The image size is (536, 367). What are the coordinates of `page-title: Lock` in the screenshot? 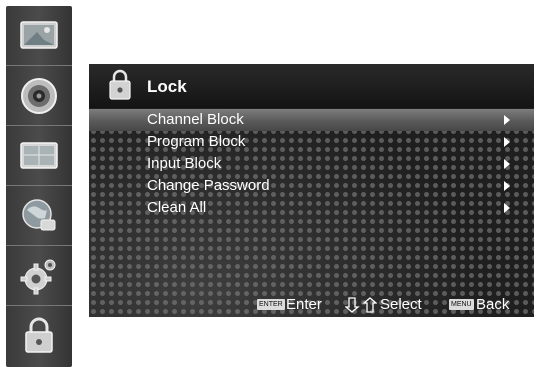 It's located at (167, 86).